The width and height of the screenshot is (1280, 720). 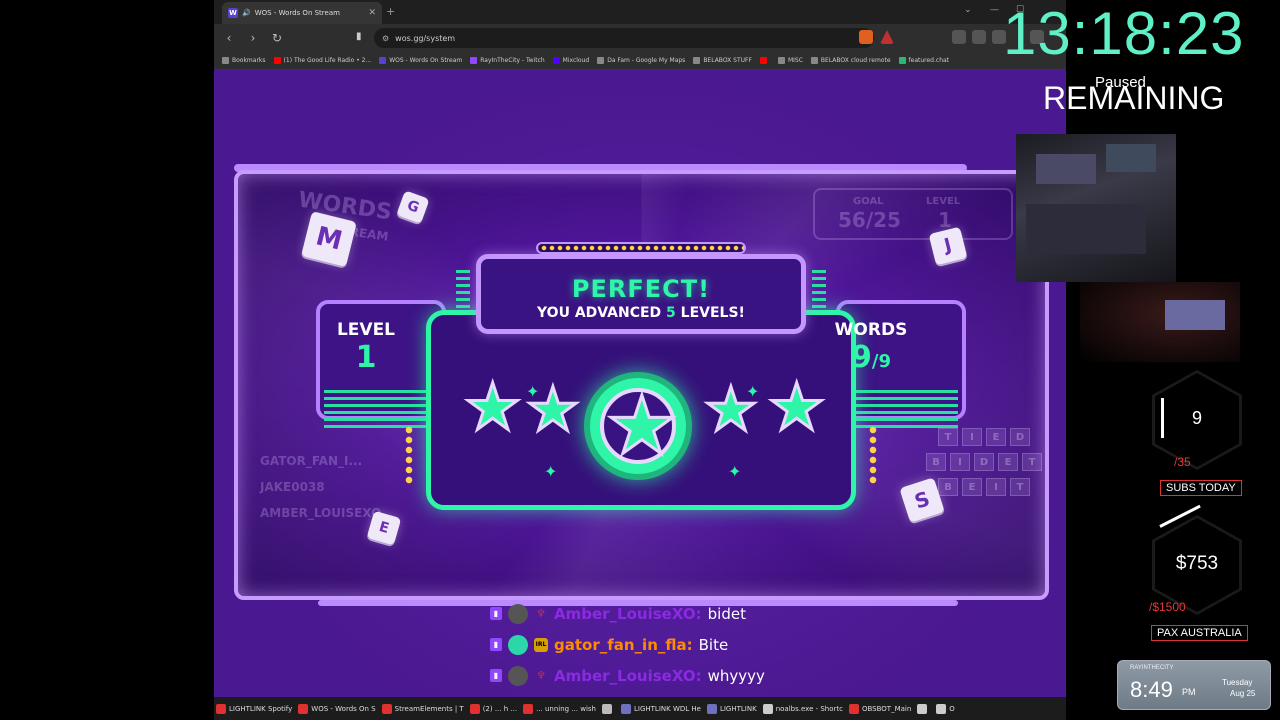 What do you see at coordinates (943, 201) in the screenshot?
I see `bg-level-label: LEVEL` at bounding box center [943, 201].